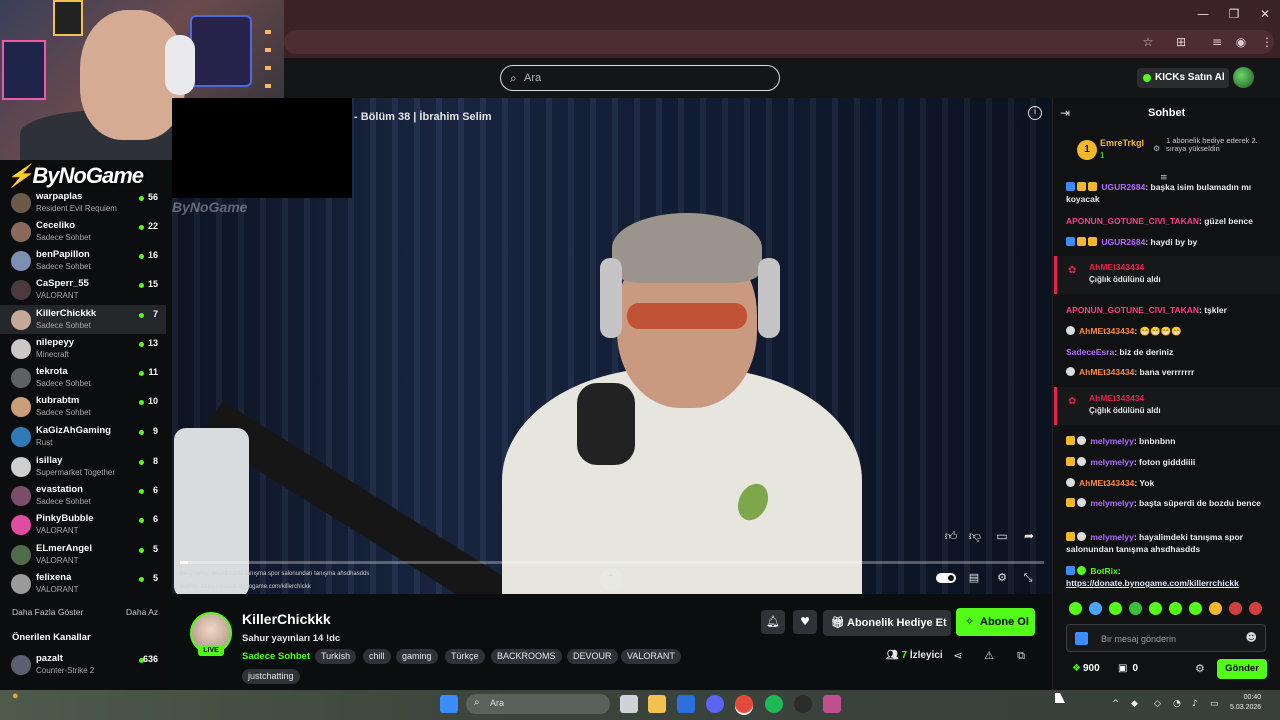  Describe the element at coordinates (651, 656) in the screenshot. I see `stream-tag: VALORANT` at that location.